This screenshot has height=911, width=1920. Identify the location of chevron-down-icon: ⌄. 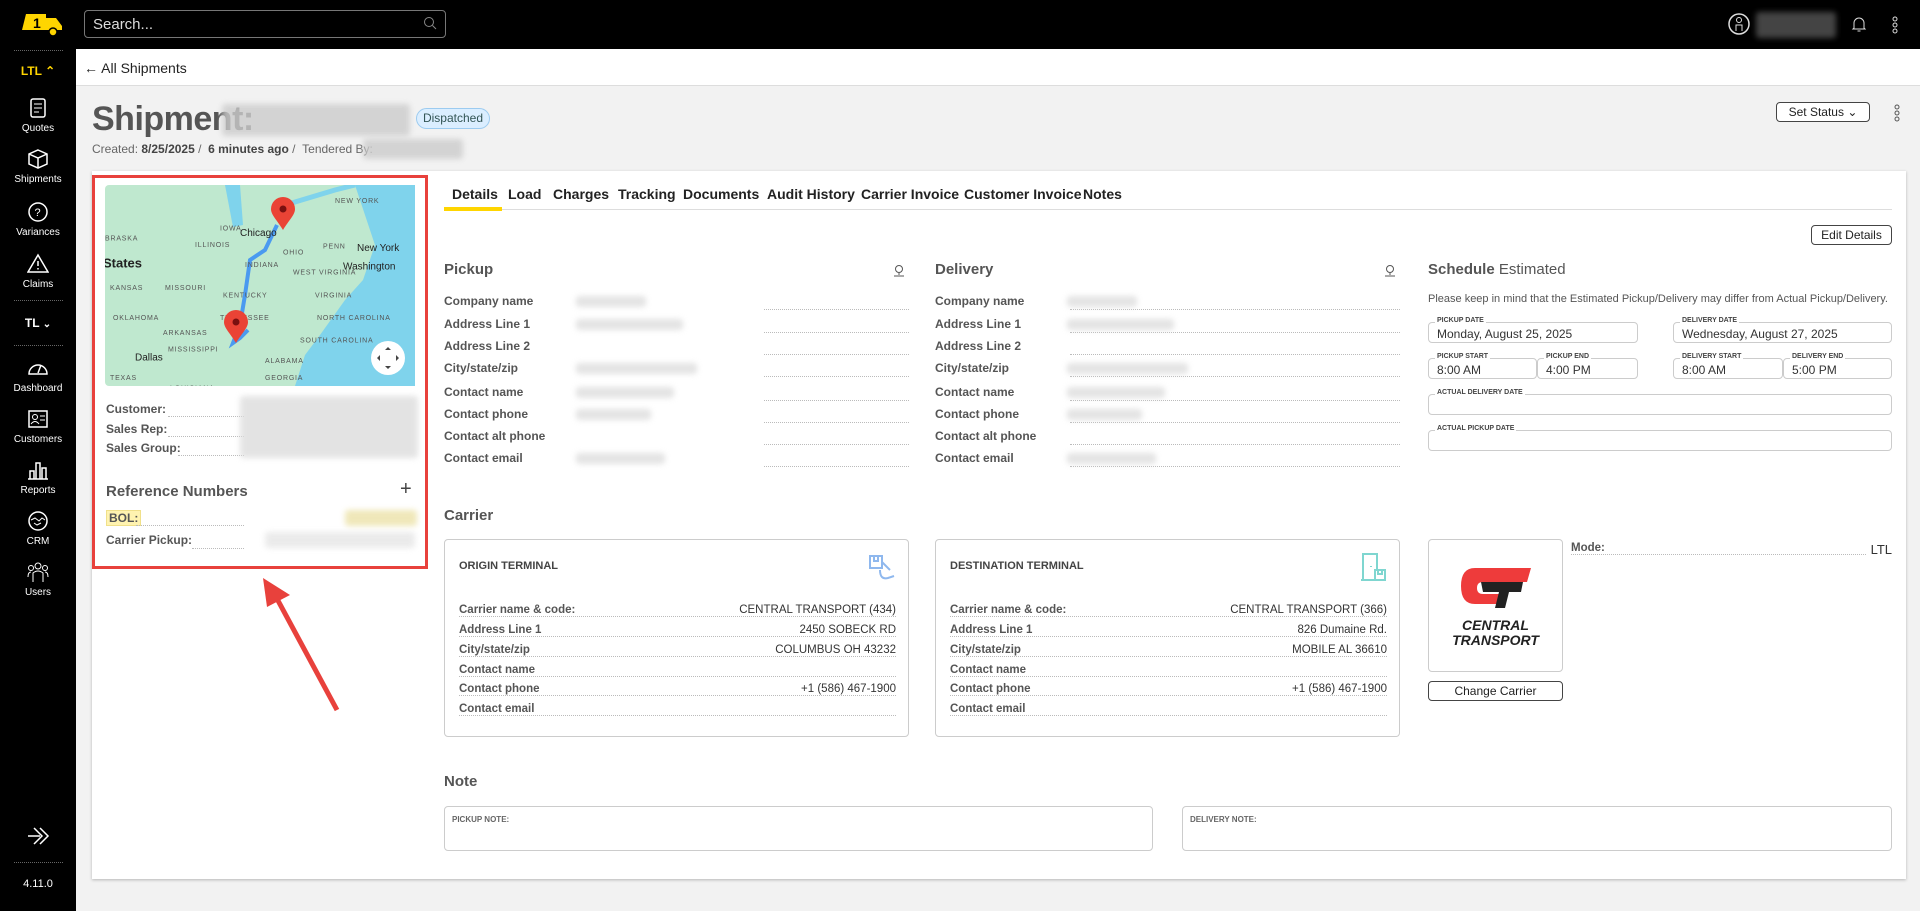
(47, 324).